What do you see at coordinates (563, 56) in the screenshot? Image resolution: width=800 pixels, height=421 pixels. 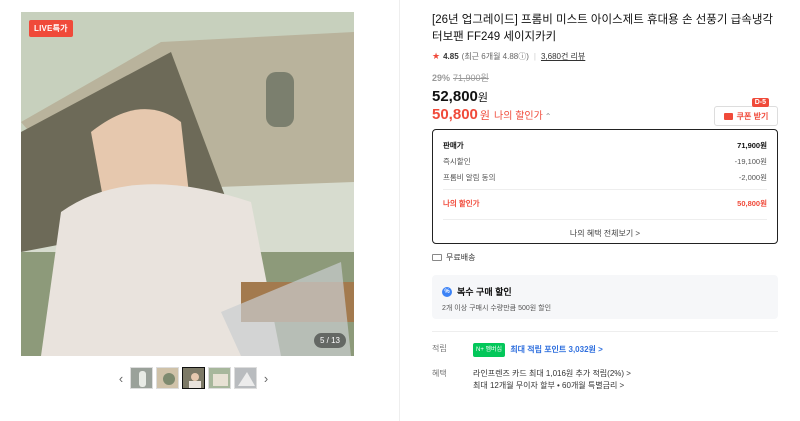 I see `review-count-link: 3,680건 리뷰` at bounding box center [563, 56].